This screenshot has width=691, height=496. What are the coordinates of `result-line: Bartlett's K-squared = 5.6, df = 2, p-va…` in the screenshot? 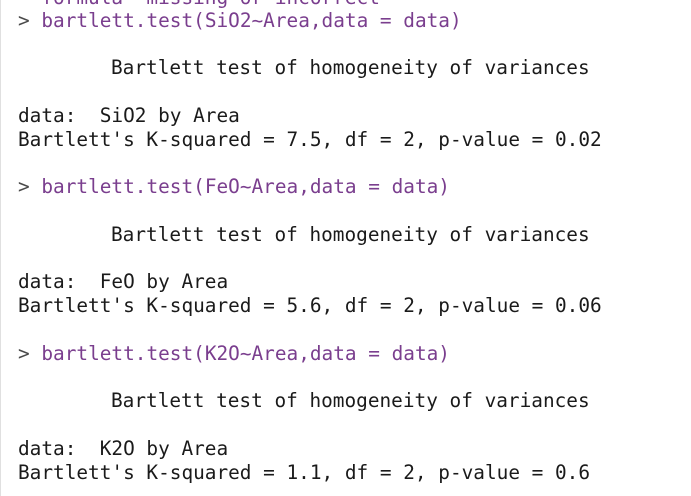 It's located at (310, 305).